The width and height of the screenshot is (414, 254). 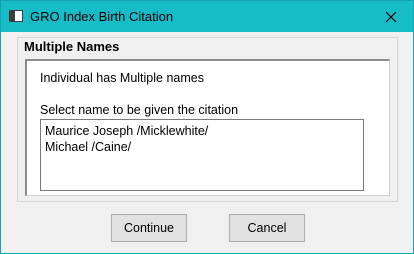 I want to click on select-name-label: Select name to be given the citation, so click(x=139, y=110).